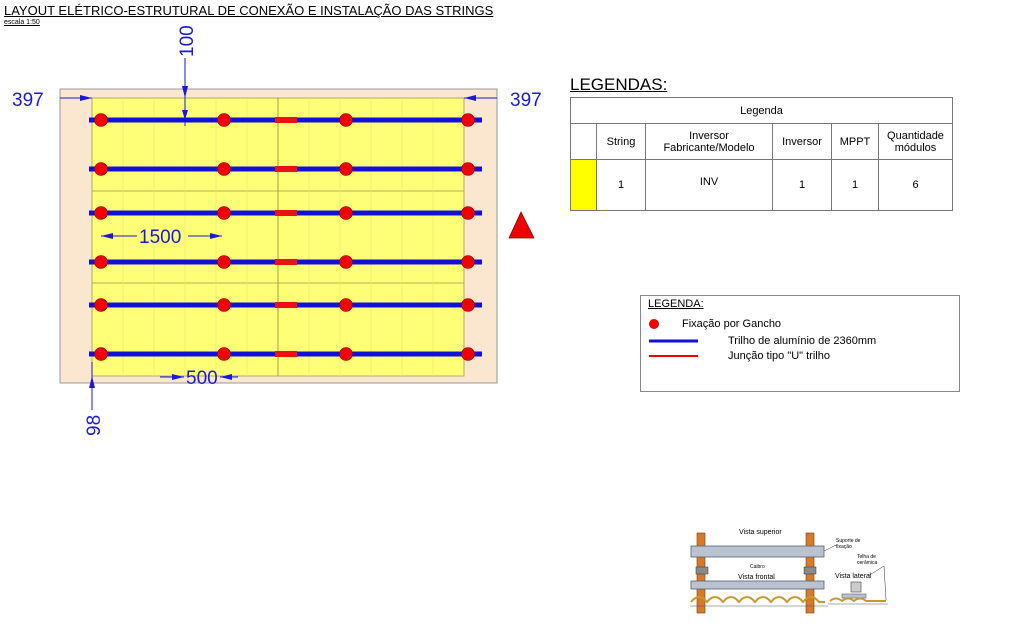  What do you see at coordinates (160, 237) in the screenshot?
I see `dim-spacing-text: 1500` at bounding box center [160, 237].